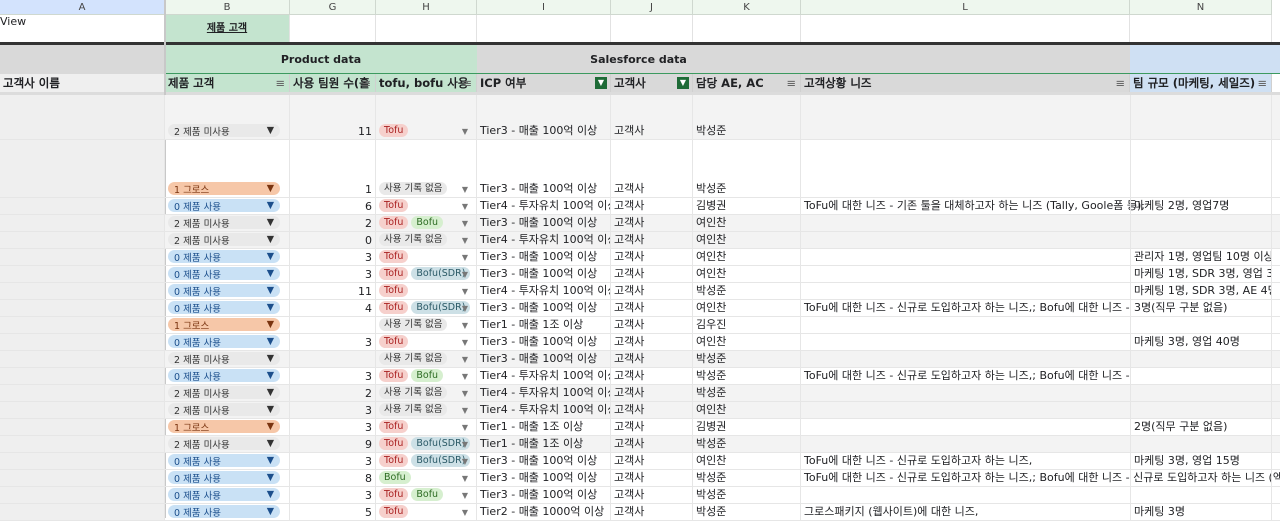 The width and height of the screenshot is (1280, 521). Describe the element at coordinates (544, 83) in the screenshot. I see `field-header-I: ICP 여부 ▼` at that location.